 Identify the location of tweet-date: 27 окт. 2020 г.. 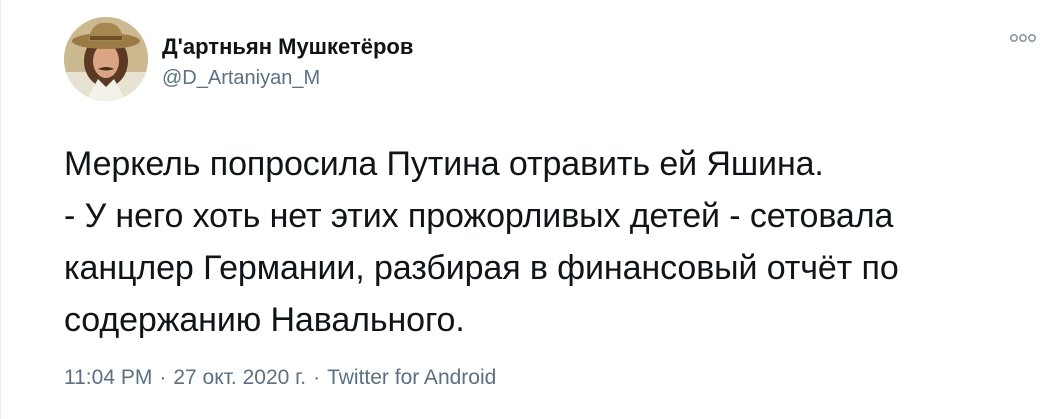
(239, 378).